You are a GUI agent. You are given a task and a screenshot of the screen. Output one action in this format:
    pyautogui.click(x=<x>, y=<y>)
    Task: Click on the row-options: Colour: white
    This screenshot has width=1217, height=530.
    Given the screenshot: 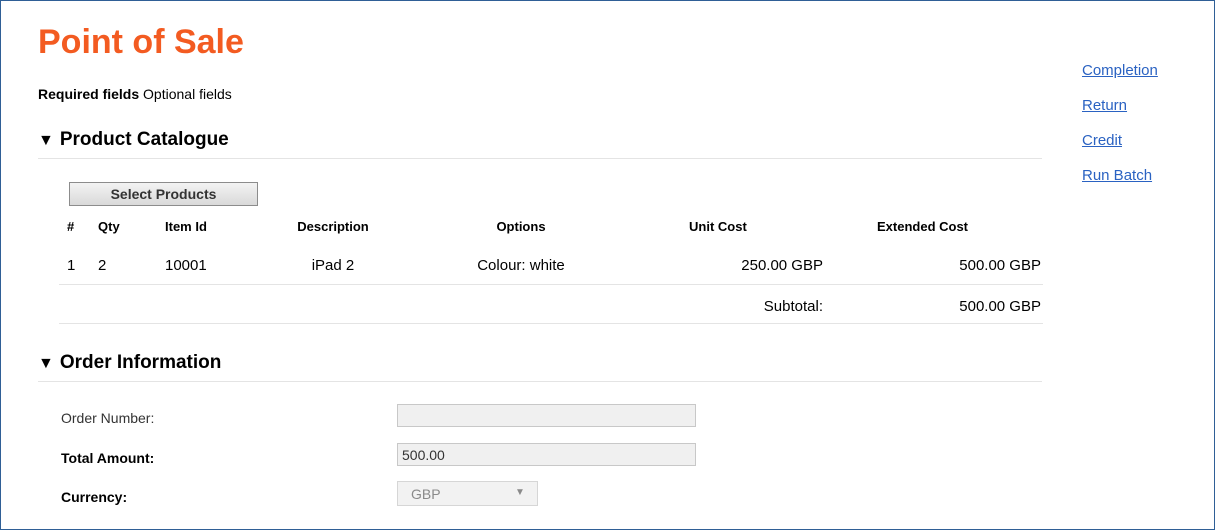 What is the action you would take?
    pyautogui.click(x=521, y=265)
    